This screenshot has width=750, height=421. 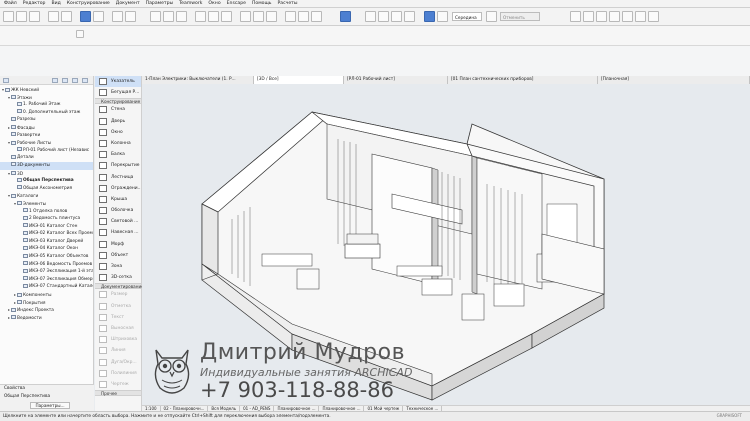 I want to click on tree-item: ▸ Покрытия, so click(x=46, y=303).